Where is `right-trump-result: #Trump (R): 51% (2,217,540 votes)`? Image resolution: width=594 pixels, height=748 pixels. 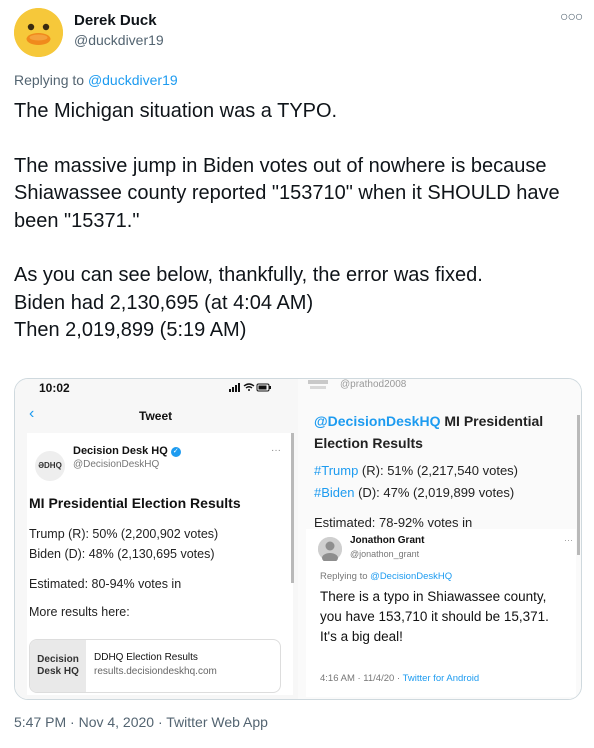 right-trump-result: #Trump (R): 51% (2,217,540 votes) is located at coordinates (416, 470).